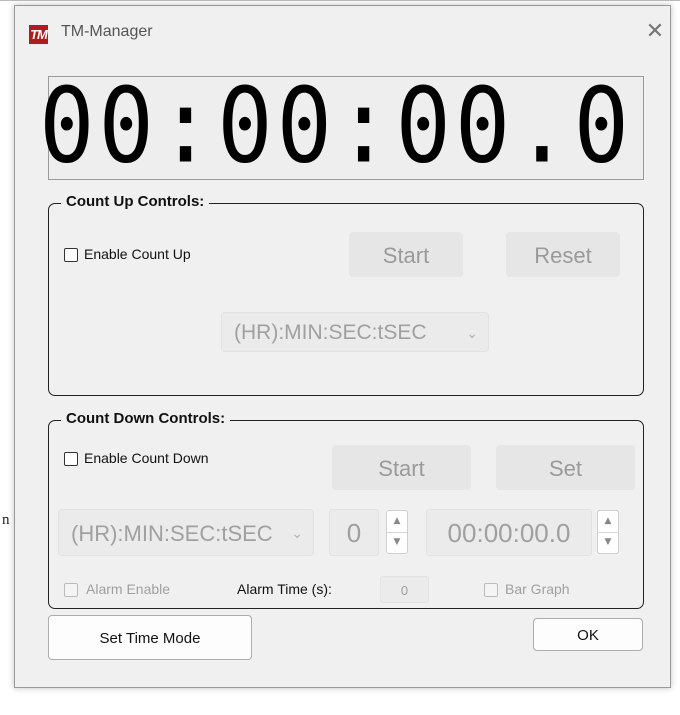  Describe the element at coordinates (71, 255) in the screenshot. I see `enable-count-up-checkbox` at that location.